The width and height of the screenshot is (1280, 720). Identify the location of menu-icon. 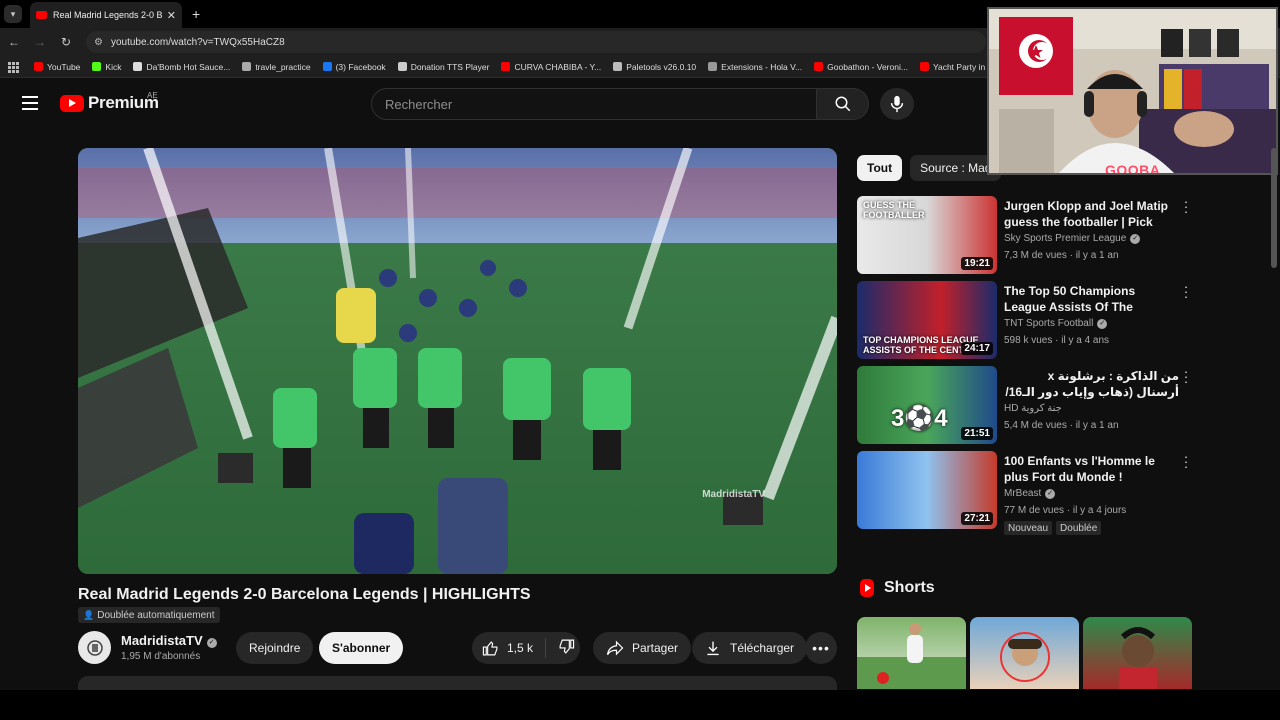
(30, 103).